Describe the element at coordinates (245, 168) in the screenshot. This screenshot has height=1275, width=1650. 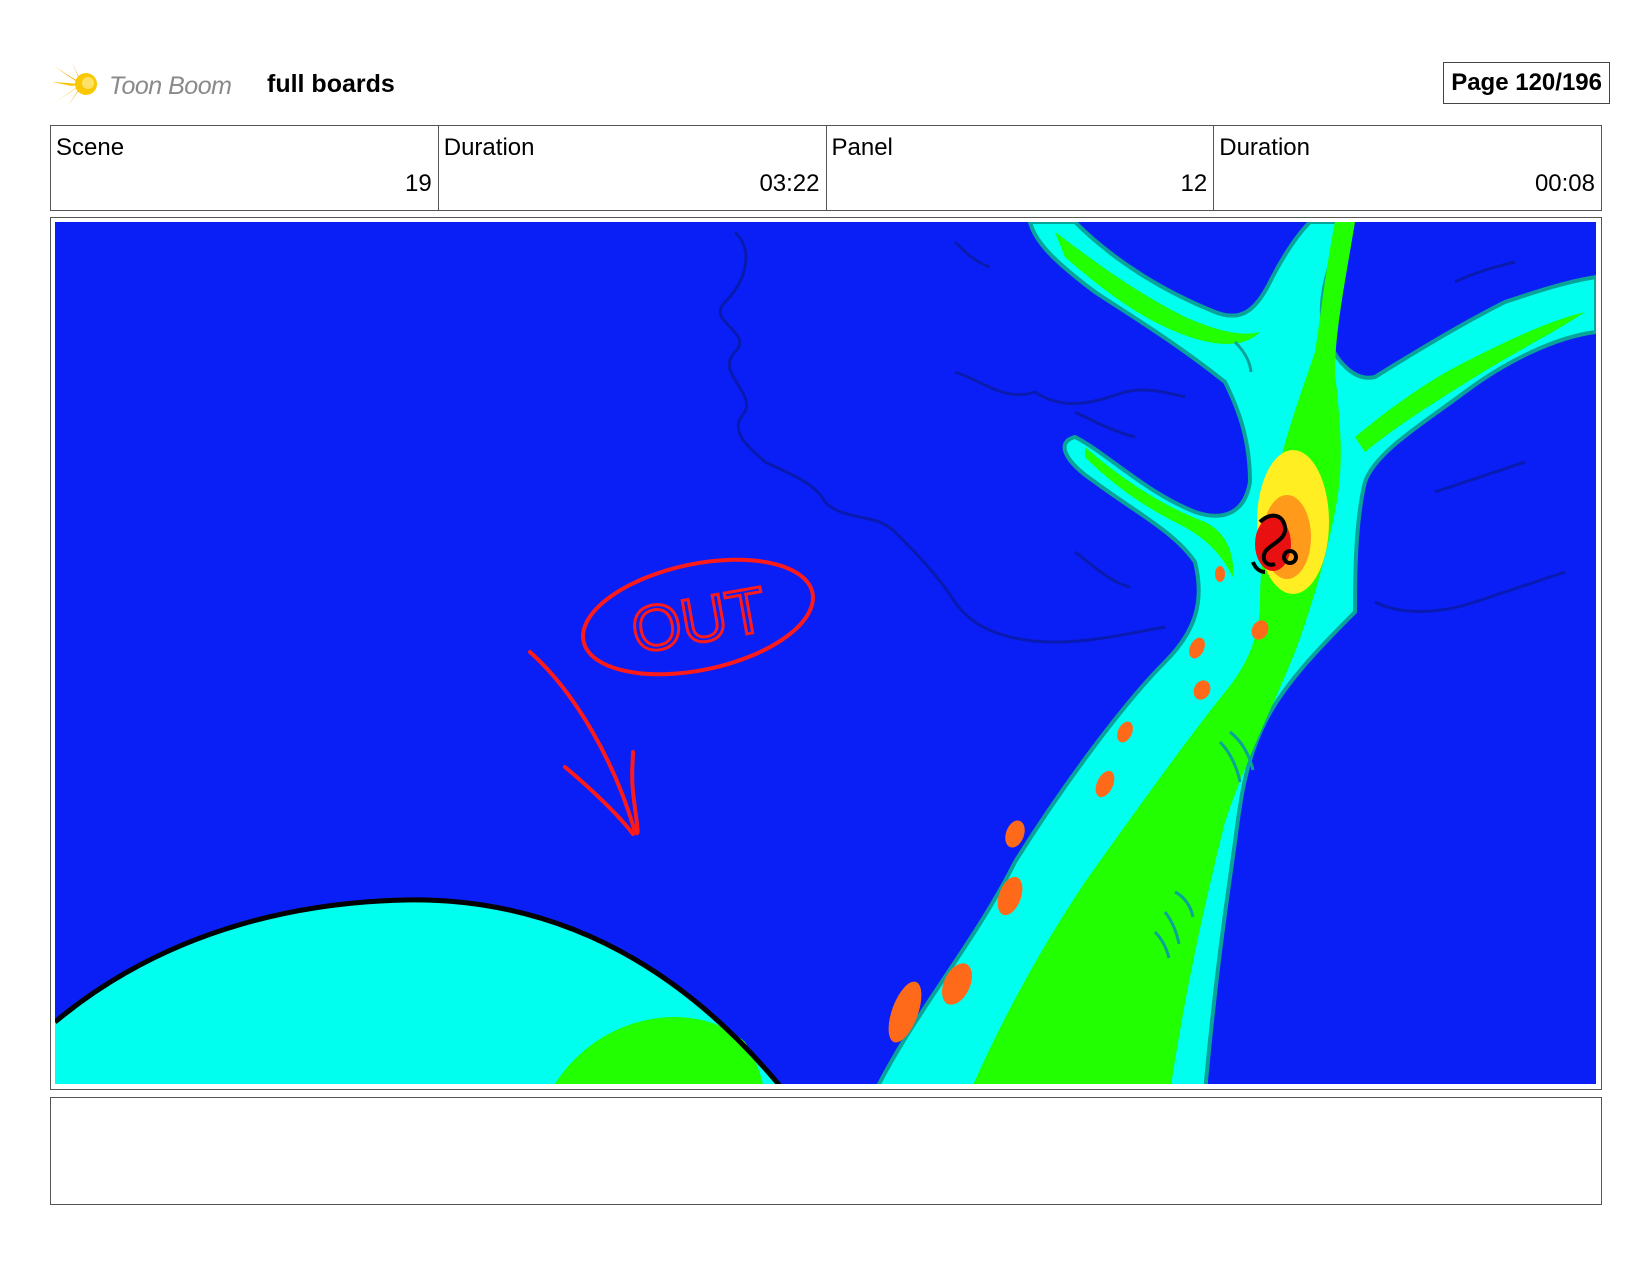
I see `scene-cell: Scene 19` at that location.